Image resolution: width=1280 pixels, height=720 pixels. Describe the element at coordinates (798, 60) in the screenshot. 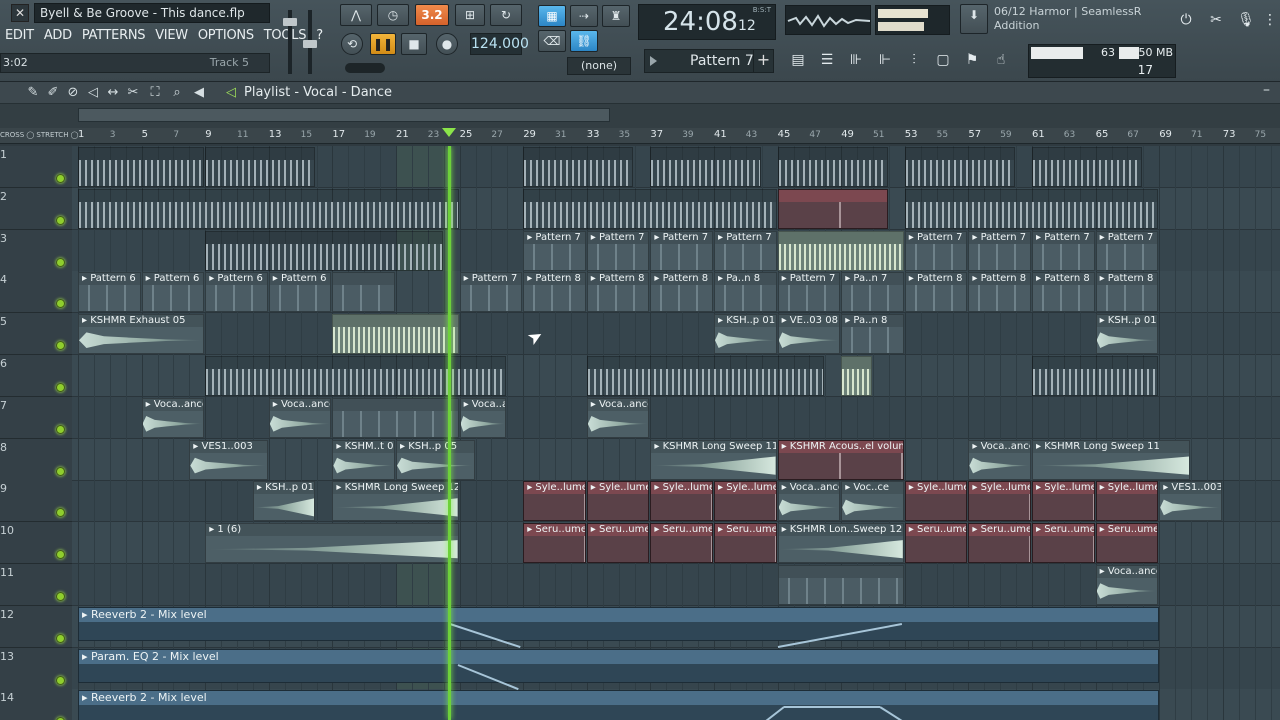

I see `playlist-icon: ▤` at that location.